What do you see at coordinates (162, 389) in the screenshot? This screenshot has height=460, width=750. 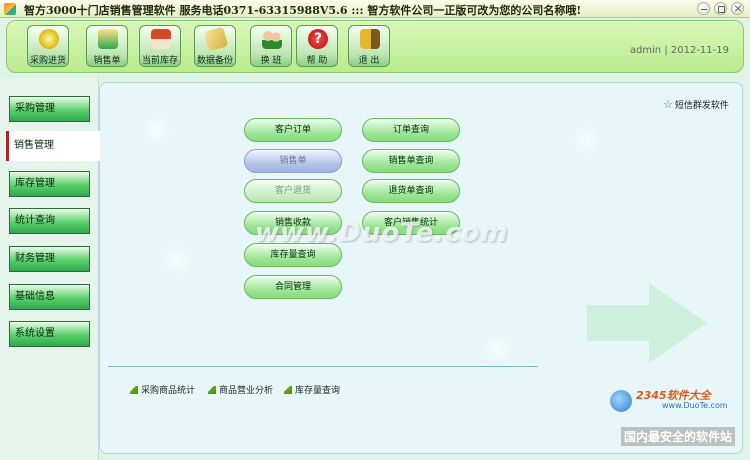 I see `purchase-goods-stats-link: 采购商品统计` at bounding box center [162, 389].